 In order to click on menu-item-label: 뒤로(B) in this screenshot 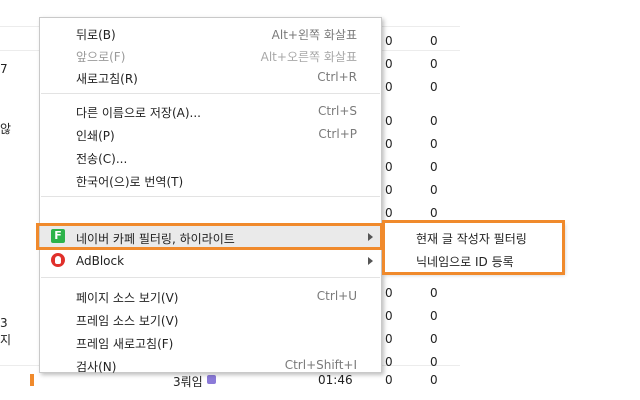, I will do `click(96, 35)`.